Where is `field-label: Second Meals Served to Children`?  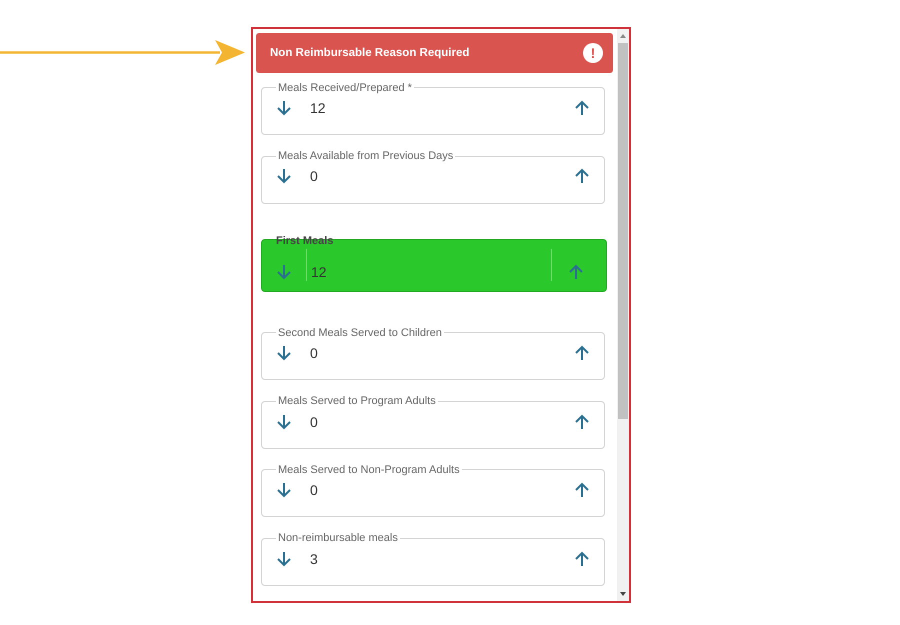
field-label: Second Meals Served to Children is located at coordinates (360, 332).